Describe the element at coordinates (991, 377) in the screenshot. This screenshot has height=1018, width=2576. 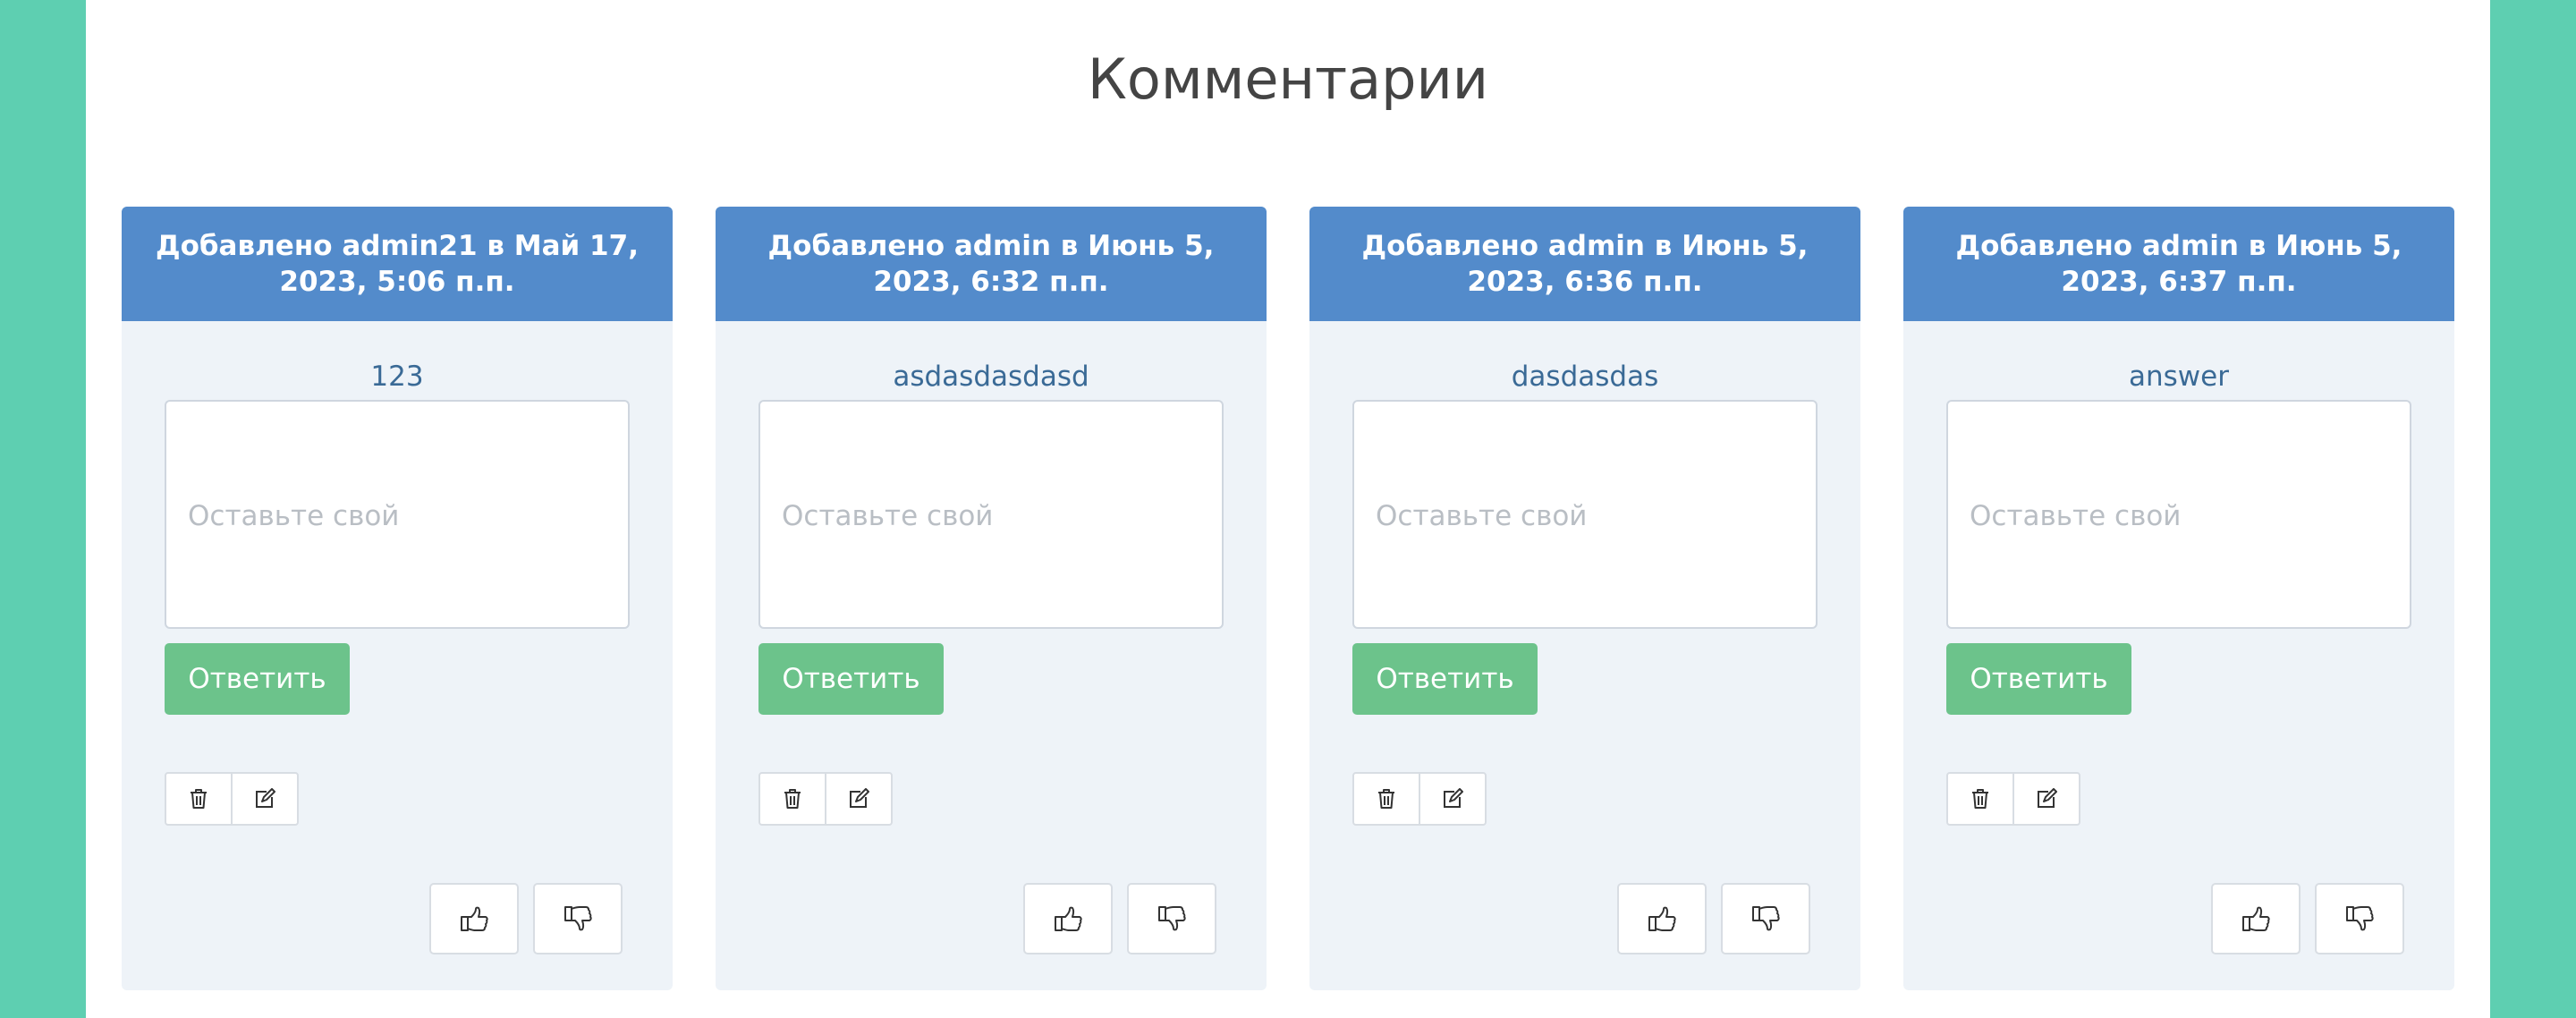
I see `comment-text: asdasdasdasd` at that location.